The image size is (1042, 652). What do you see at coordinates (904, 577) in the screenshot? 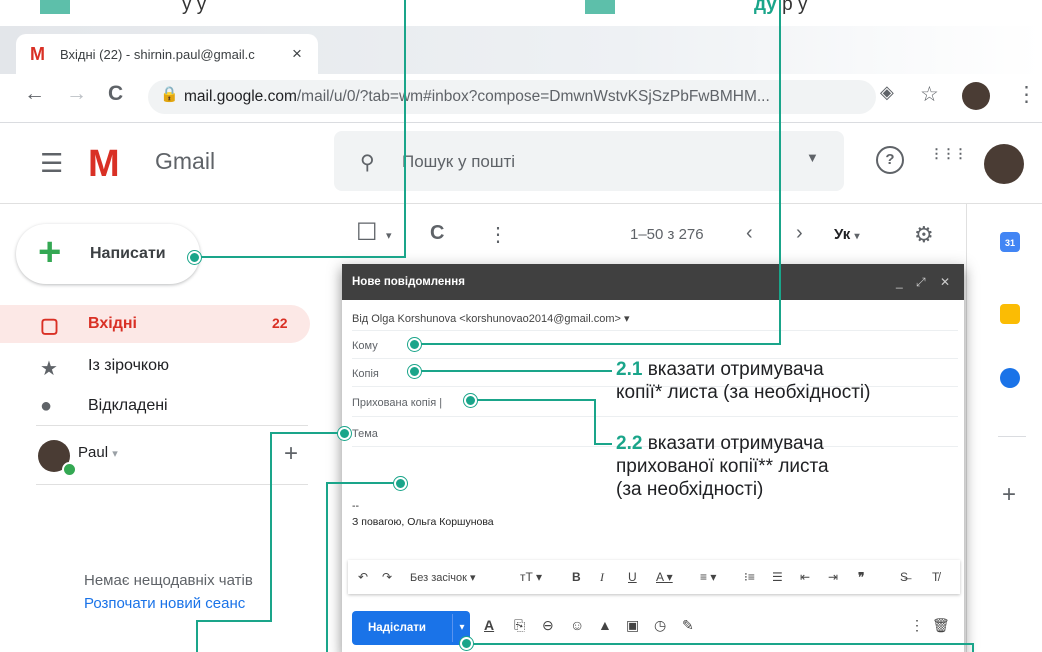
I see `strikethrough-icon: S̶` at bounding box center [904, 577].